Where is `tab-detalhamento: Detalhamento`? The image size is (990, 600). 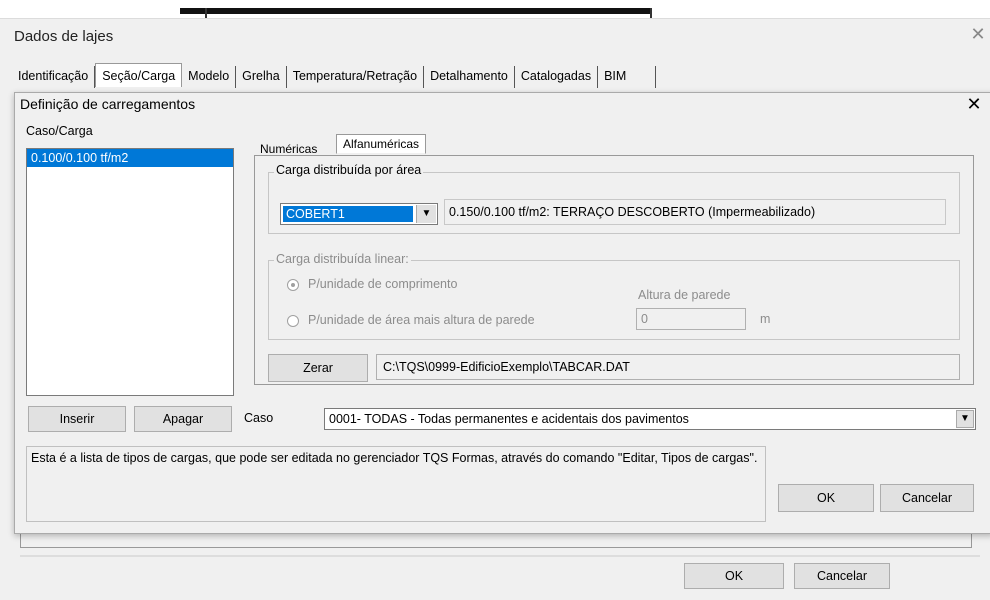 tab-detalhamento: Detalhamento is located at coordinates (469, 77).